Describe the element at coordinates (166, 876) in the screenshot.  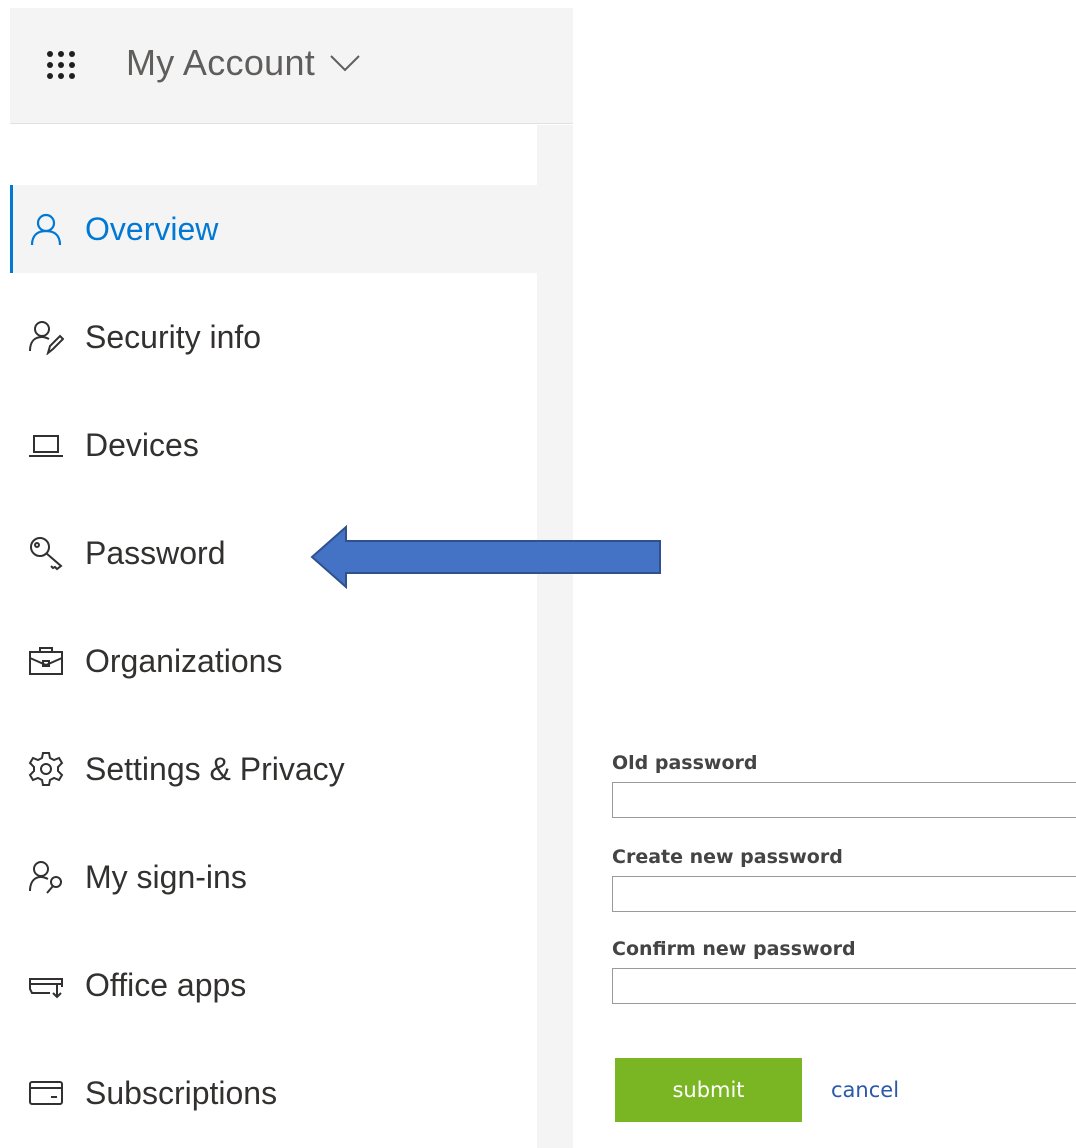
I see `sidebar-item-label: My sign-ins` at that location.